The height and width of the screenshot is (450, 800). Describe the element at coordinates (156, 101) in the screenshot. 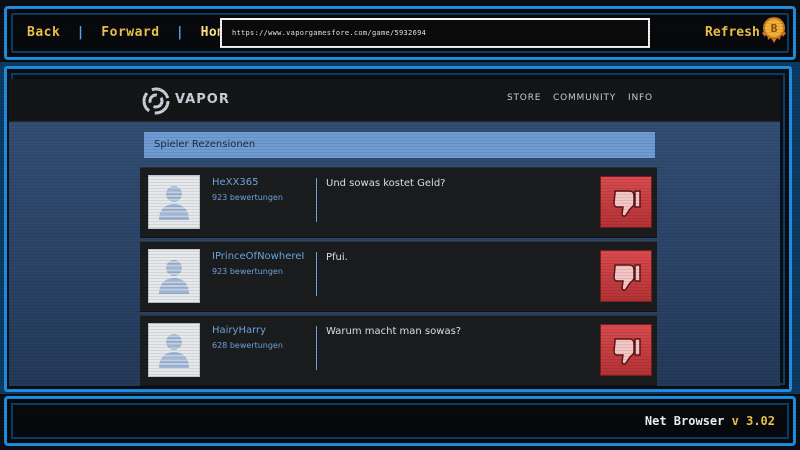

I see `vapor-logo-icon` at that location.